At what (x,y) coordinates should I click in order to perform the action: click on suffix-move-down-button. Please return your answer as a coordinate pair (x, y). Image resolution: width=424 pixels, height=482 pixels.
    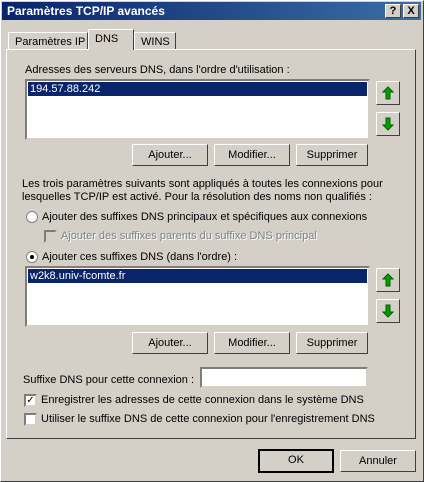
    Looking at the image, I should click on (388, 311).